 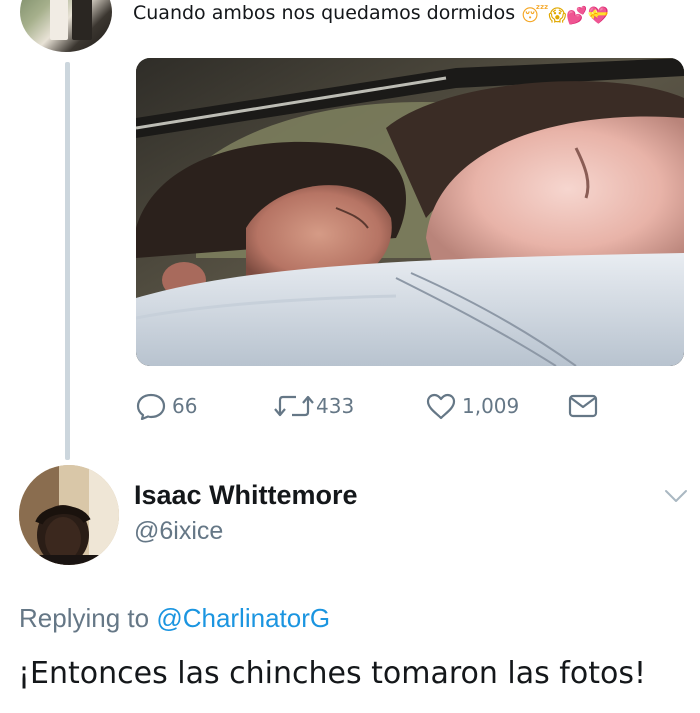 I want to click on original-tweet-body: Cuando ambos nos quedamos dormidos, so click(x=324, y=13).